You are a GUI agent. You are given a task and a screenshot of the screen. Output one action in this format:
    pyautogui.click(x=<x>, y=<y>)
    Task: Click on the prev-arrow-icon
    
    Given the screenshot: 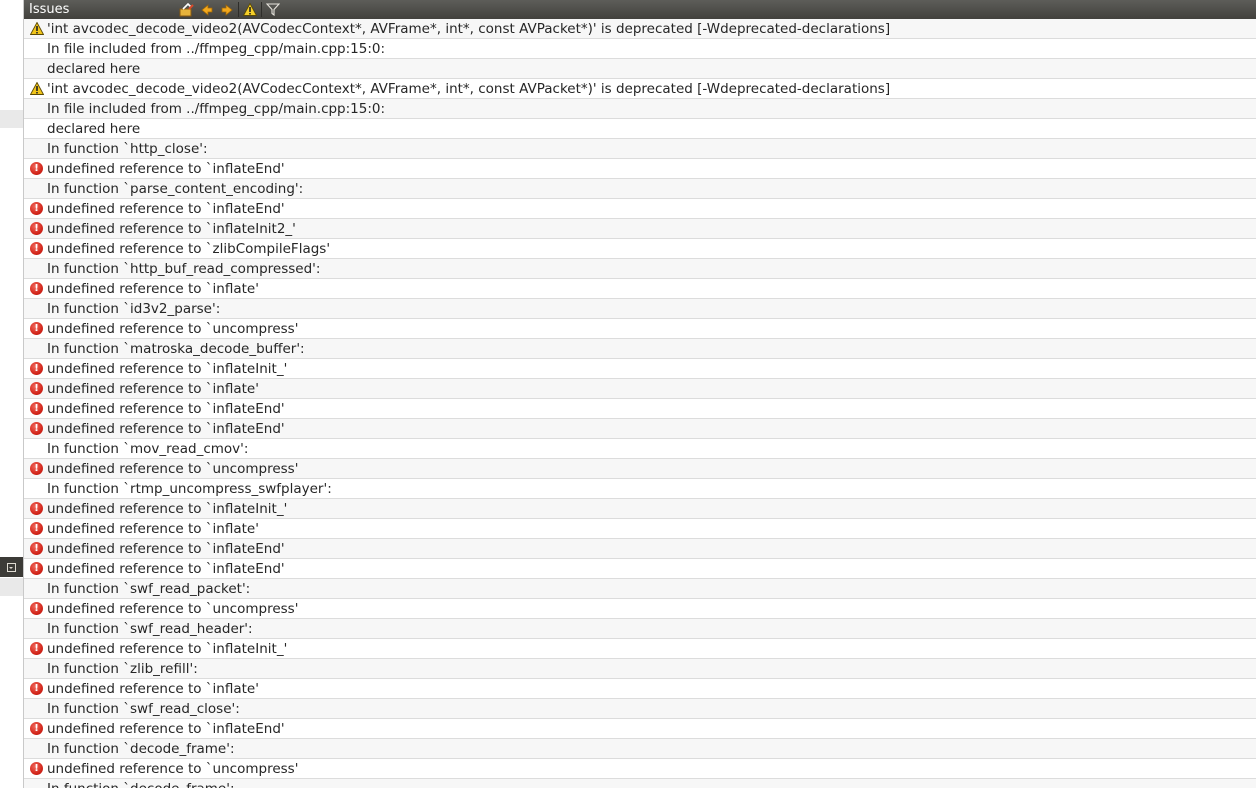 What is the action you would take?
    pyautogui.click(x=207, y=9)
    